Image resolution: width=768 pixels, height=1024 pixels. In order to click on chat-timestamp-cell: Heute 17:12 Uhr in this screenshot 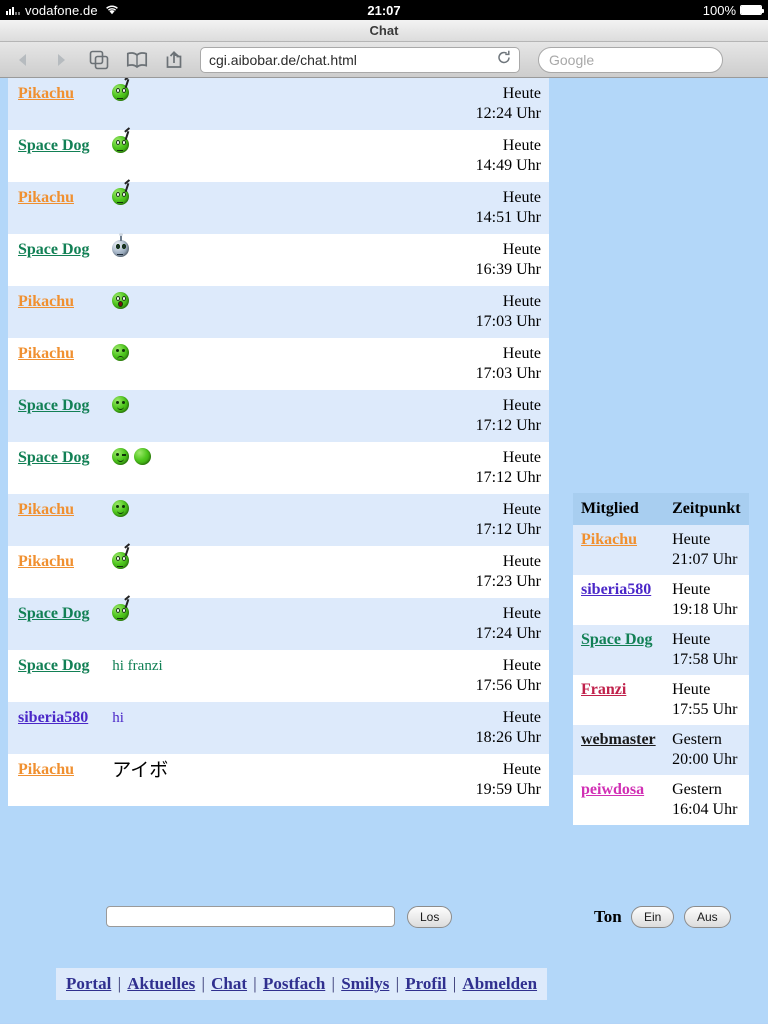, I will do `click(500, 520)`.